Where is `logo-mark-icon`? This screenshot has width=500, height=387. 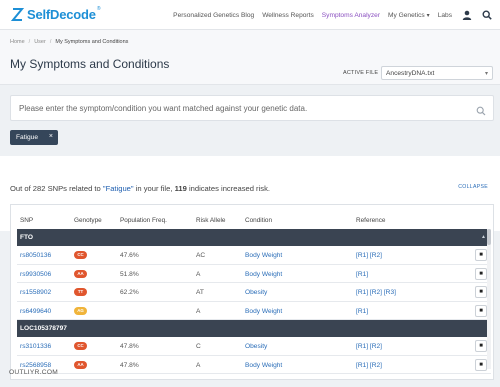
logo-mark-icon is located at coordinates (17, 14).